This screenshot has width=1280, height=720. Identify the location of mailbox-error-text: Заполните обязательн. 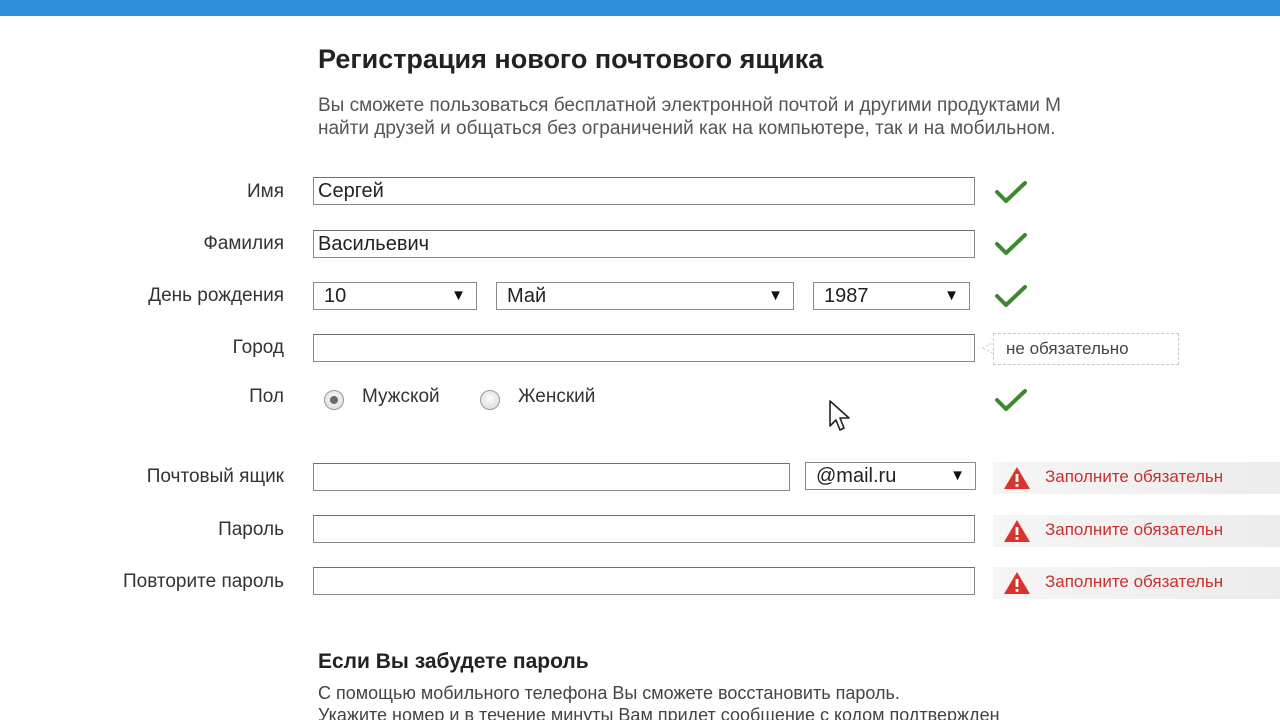
(1134, 476).